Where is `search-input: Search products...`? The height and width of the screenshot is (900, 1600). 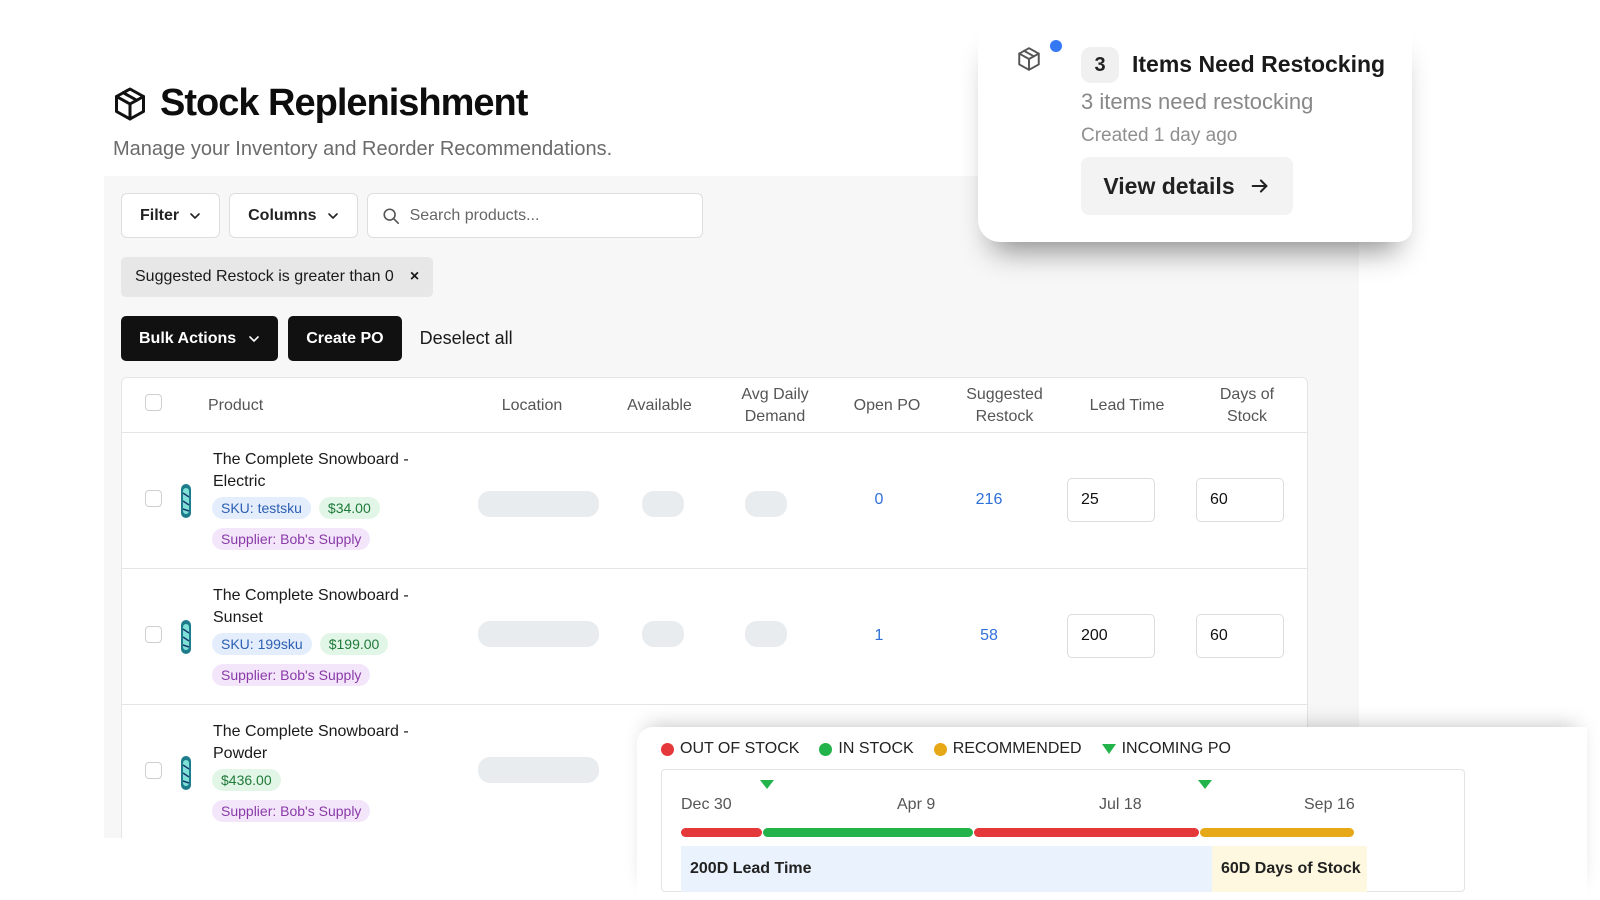
search-input: Search products... is located at coordinates (534, 215).